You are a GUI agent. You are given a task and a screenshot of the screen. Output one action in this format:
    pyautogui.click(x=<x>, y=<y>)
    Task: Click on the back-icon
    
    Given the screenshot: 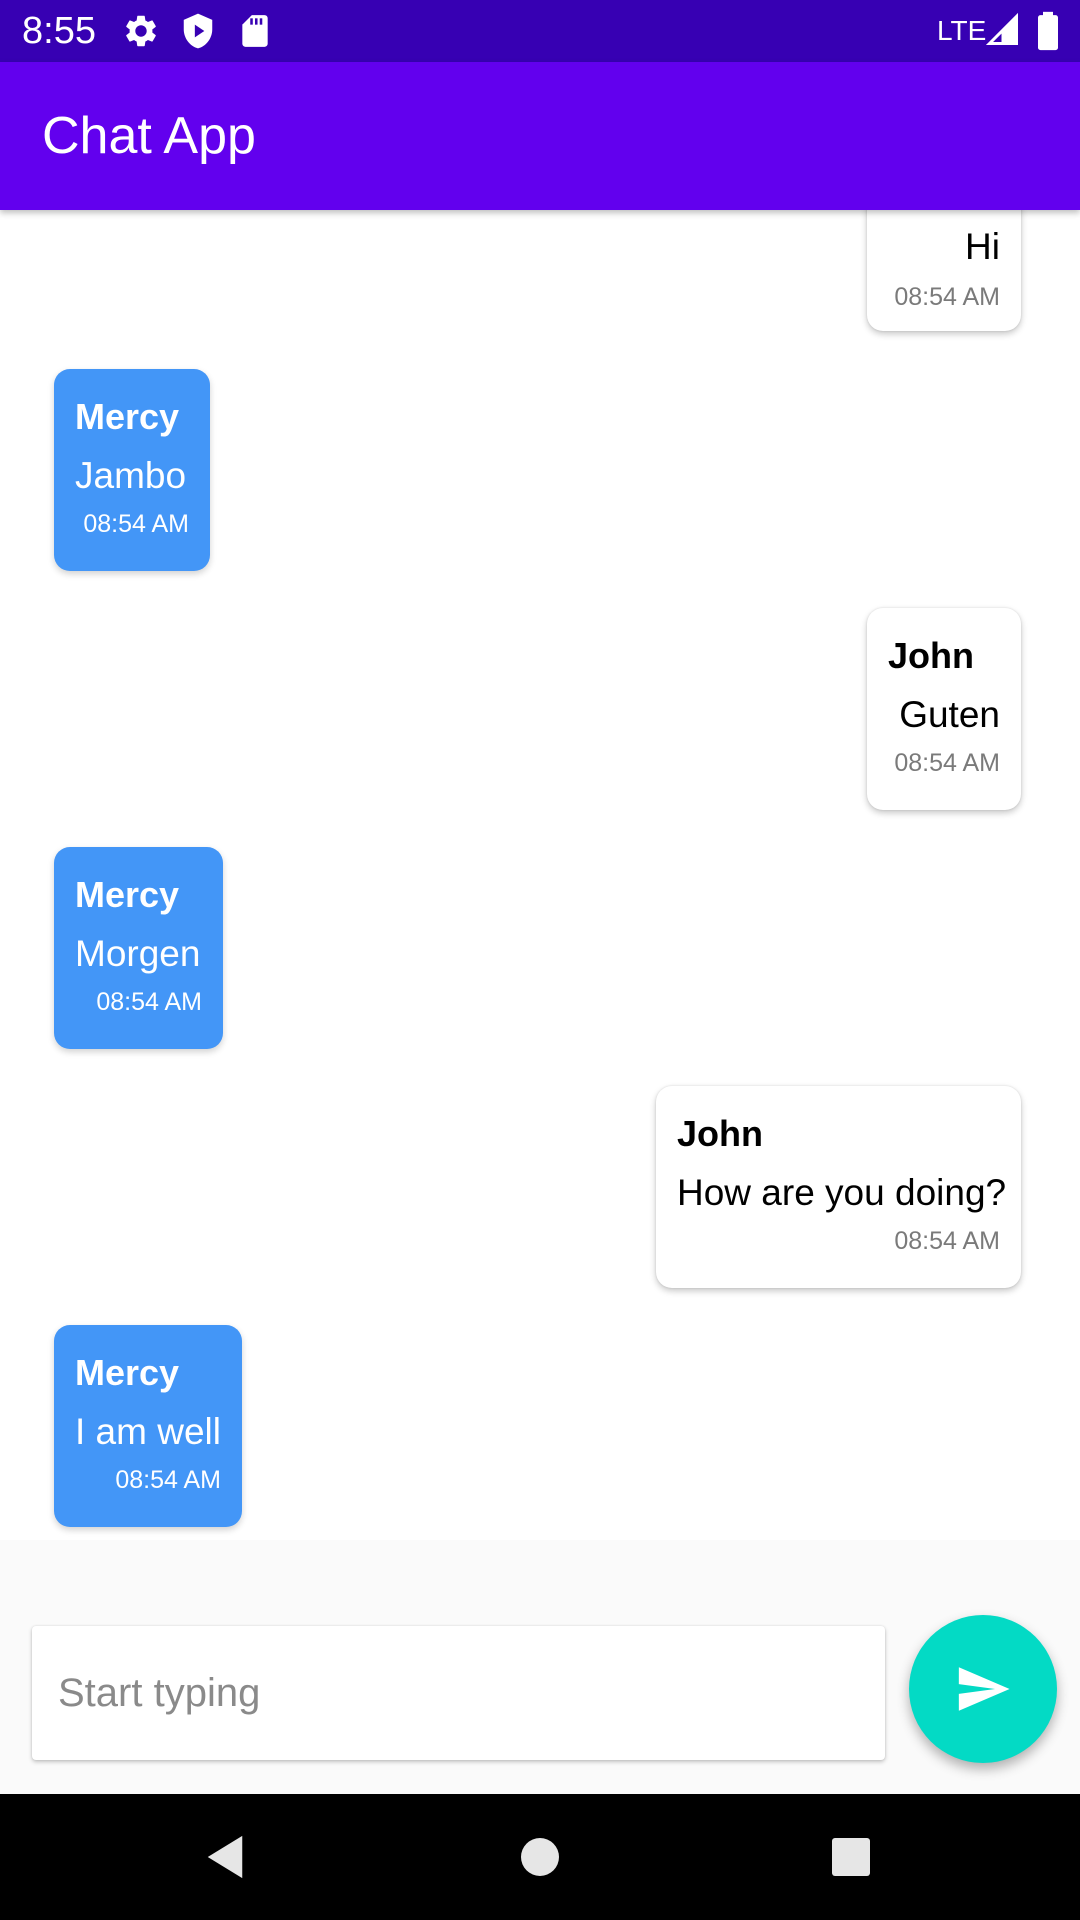 What is the action you would take?
    pyautogui.click(x=225, y=1857)
    